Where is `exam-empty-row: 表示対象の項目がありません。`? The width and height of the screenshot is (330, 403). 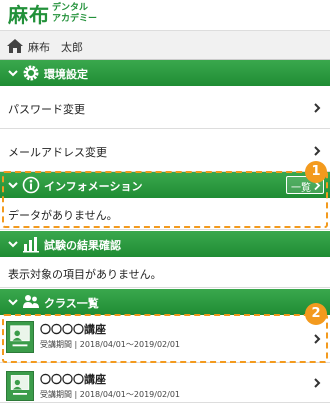 exam-empty-row: 表示対象の項目がありません。 is located at coordinates (165, 272).